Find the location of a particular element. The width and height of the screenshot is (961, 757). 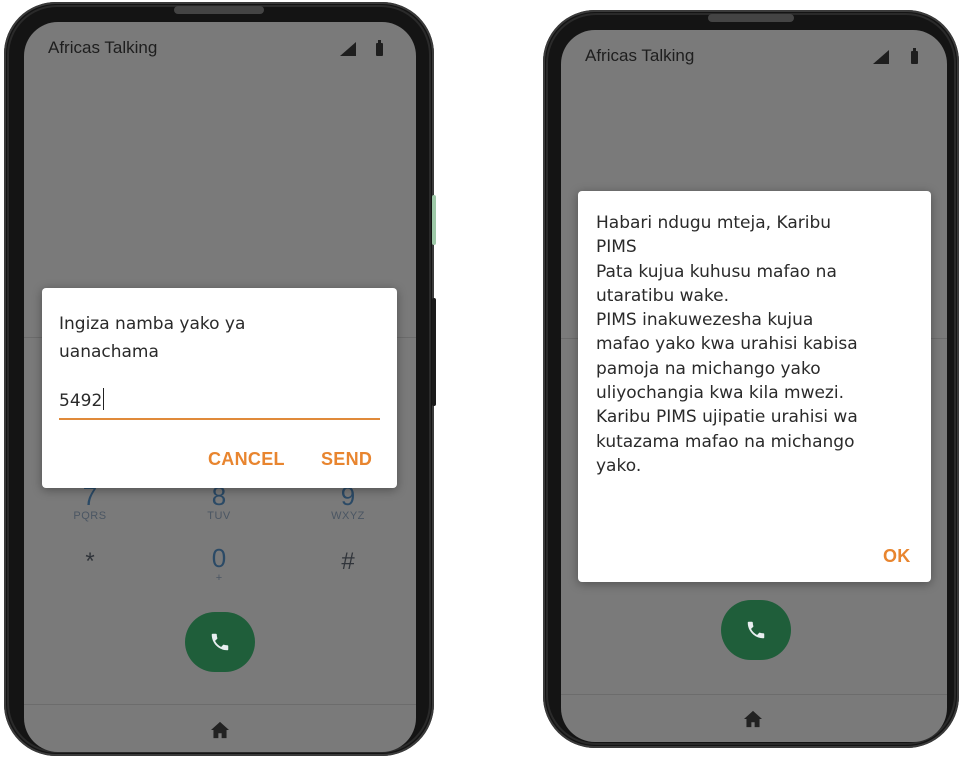

dial-key-digit: * is located at coordinates (90, 561).